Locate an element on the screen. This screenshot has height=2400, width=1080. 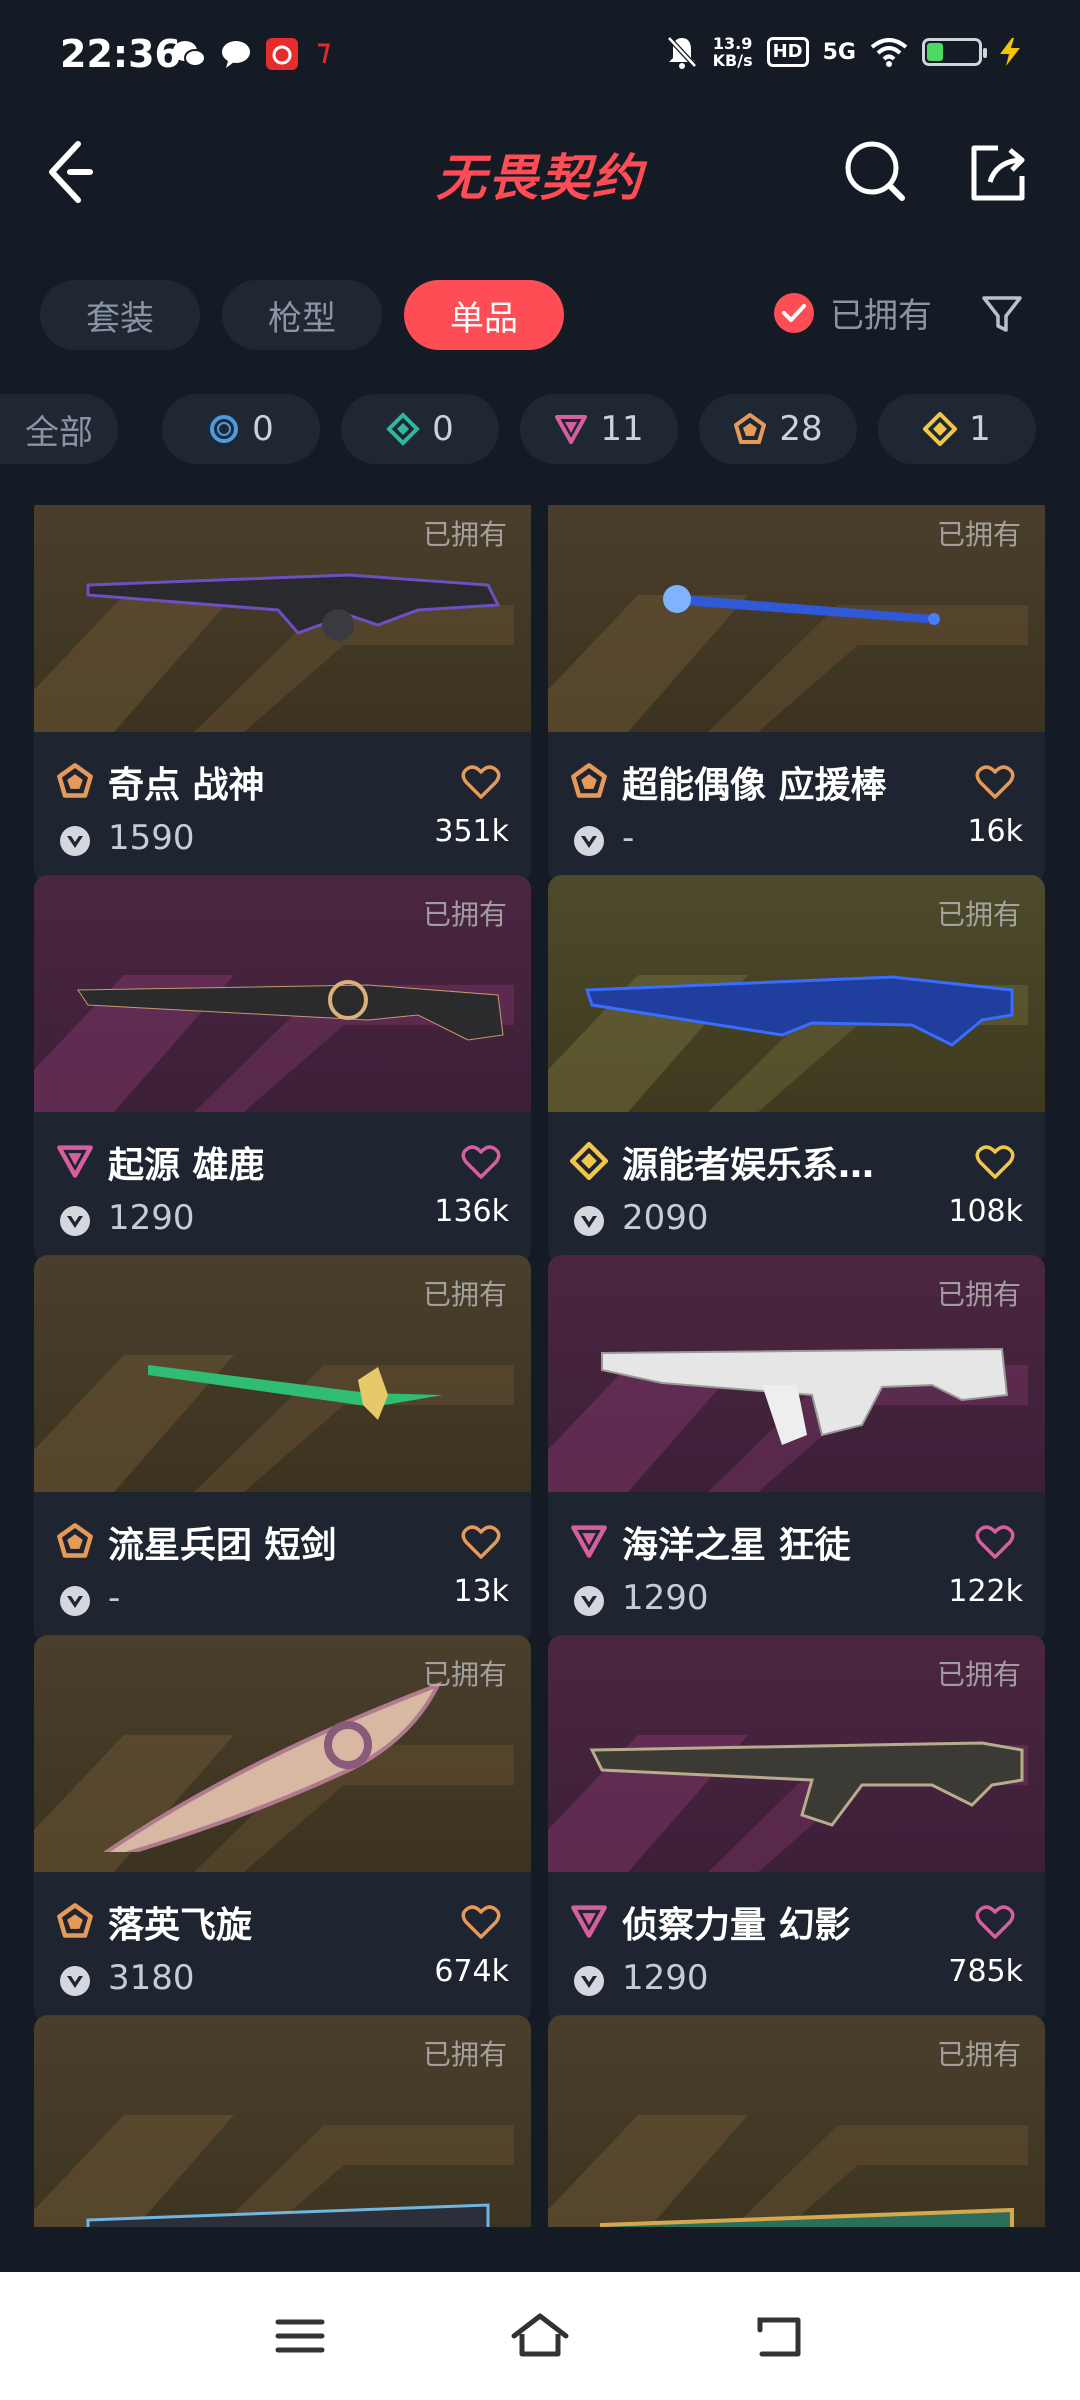
item-likes: 13k is located at coordinates (481, 1591).